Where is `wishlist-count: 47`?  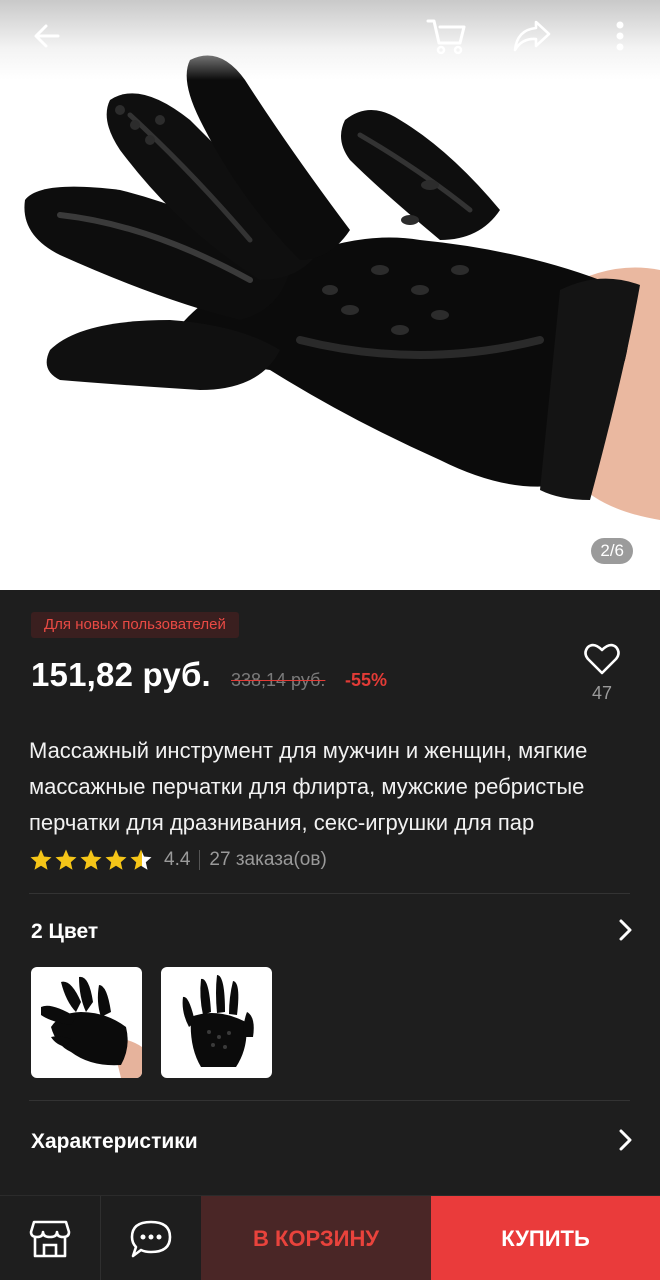 wishlist-count: 47 is located at coordinates (602, 693).